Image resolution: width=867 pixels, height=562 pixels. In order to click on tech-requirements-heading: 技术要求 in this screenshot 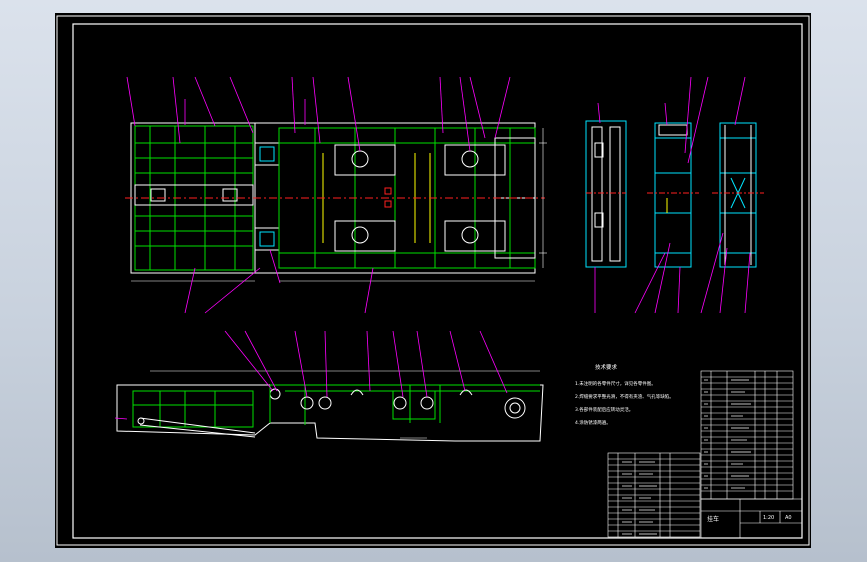, I will do `click(606, 367)`.